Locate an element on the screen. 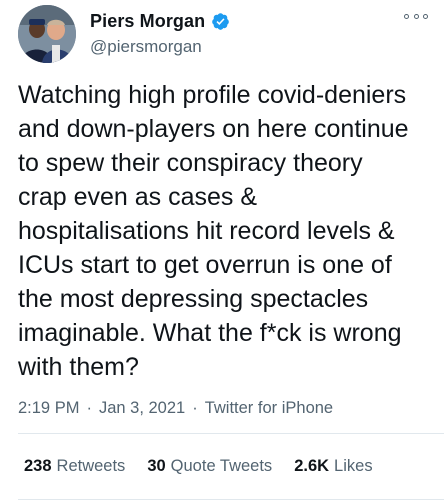  quote-tweets-stat: 30 Quote Tweets is located at coordinates (209, 466).